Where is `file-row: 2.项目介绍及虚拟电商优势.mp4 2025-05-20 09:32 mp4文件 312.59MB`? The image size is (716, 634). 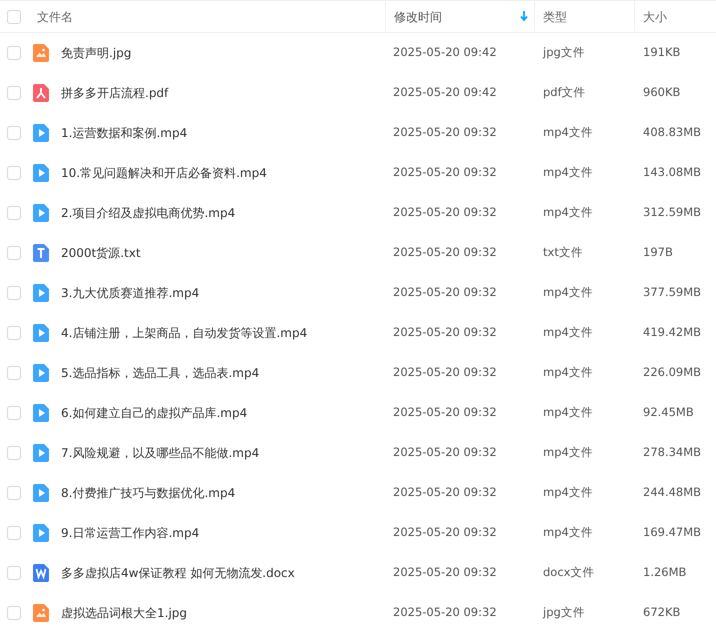 file-row: 2.项目介绍及虚拟电商优势.mp4 2025-05-20 09:32 mp4文件 312.59MB is located at coordinates (358, 213).